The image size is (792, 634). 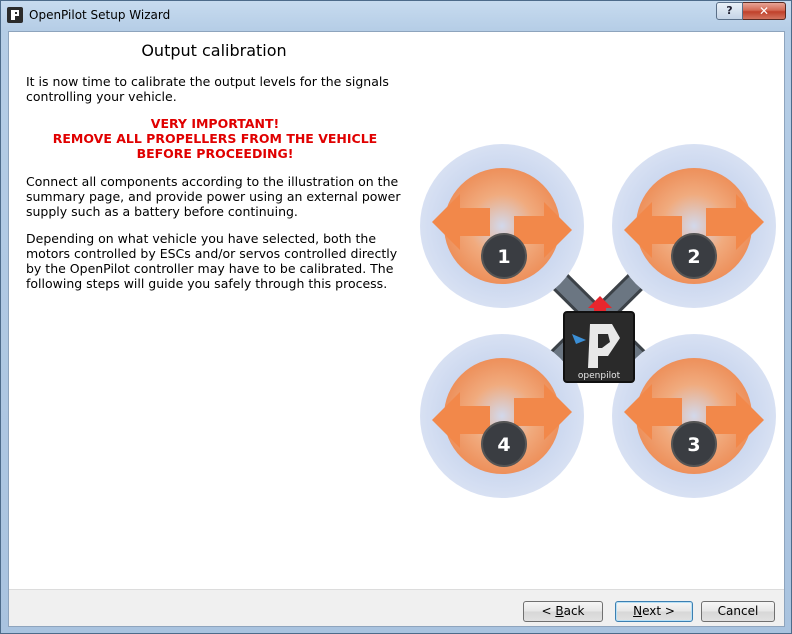 I want to click on back-button-prefix: <, so click(x=548, y=611).